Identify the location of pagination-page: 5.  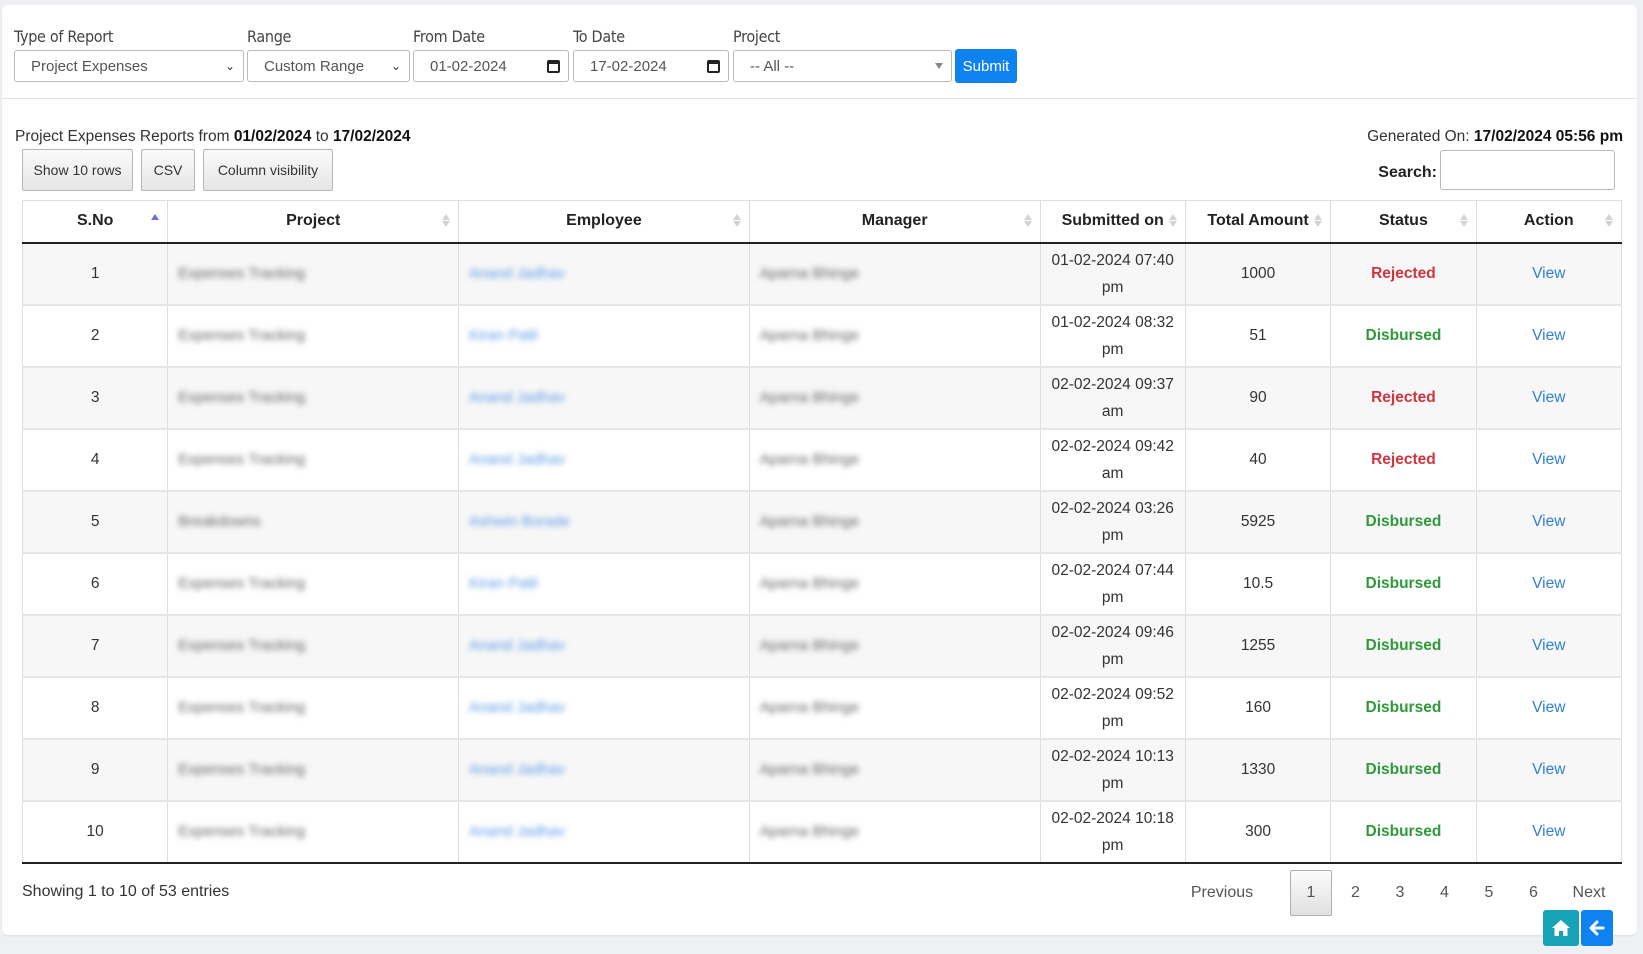
(1489, 893).